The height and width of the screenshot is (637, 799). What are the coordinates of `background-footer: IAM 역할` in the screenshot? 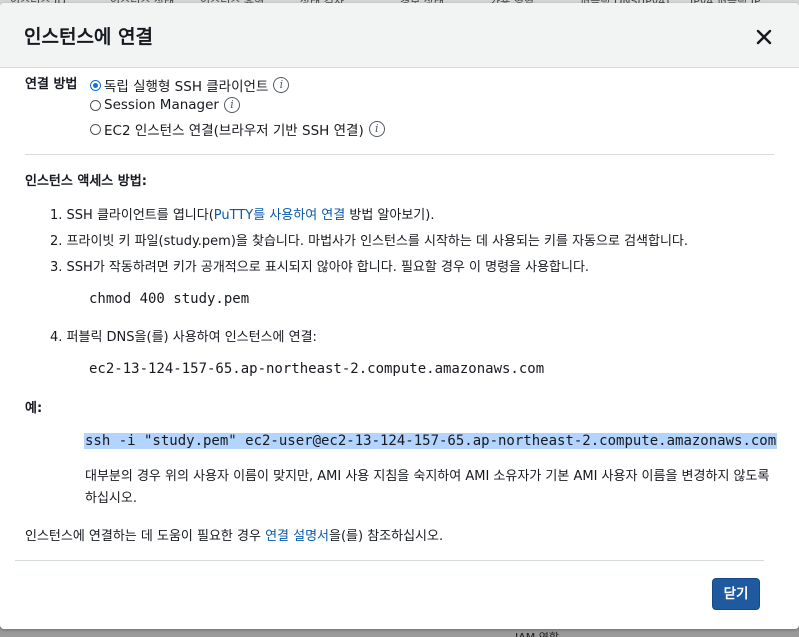 It's located at (399, 633).